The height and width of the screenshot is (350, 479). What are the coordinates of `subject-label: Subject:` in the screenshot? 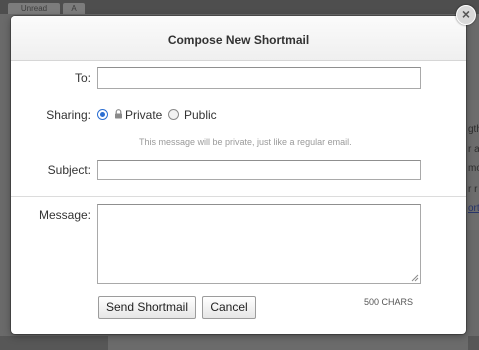 It's located at (69, 170).